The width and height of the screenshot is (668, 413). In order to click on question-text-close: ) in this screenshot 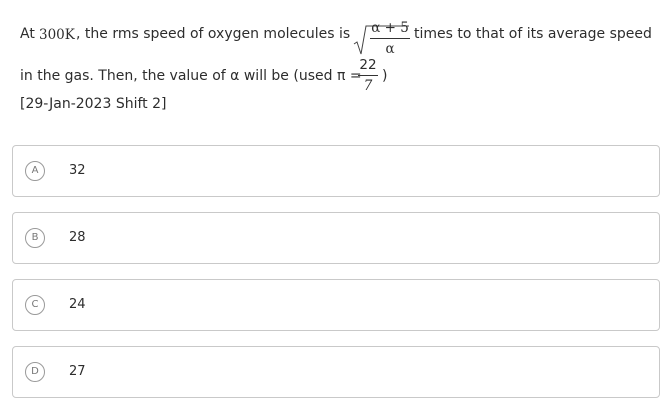, I will do `click(385, 76)`.